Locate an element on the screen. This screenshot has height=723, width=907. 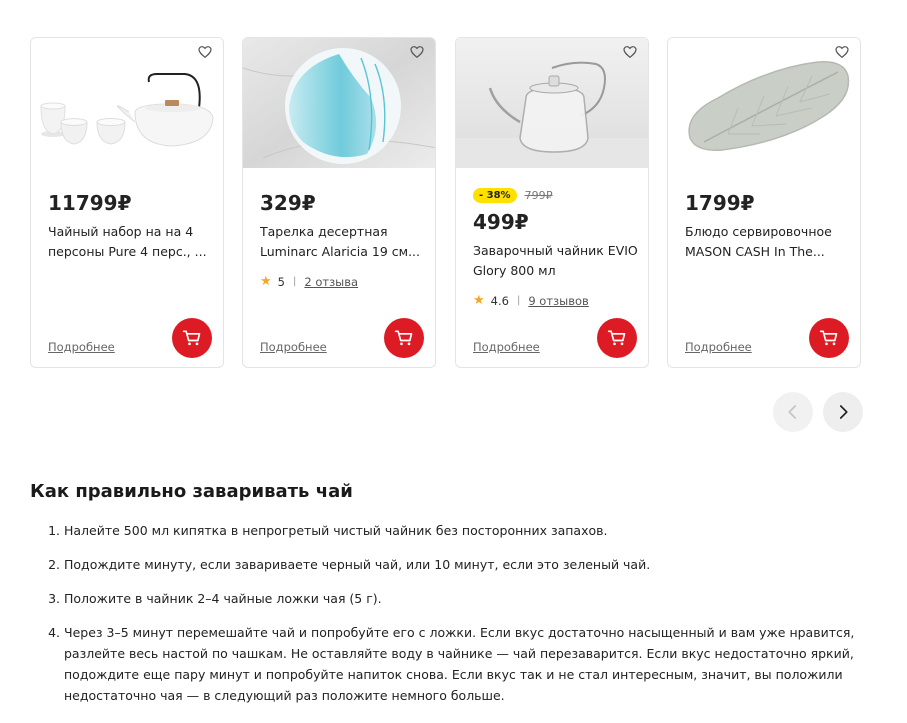
rating-value: 5 is located at coordinates (281, 281).